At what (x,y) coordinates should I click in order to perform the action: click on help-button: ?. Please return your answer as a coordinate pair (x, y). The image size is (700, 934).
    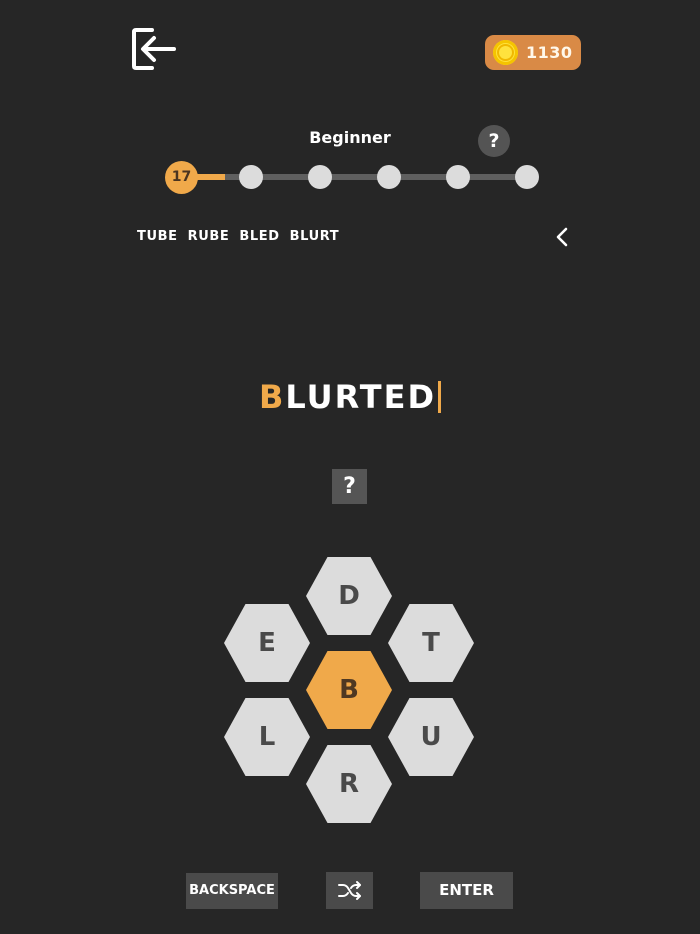
    Looking at the image, I should click on (494, 141).